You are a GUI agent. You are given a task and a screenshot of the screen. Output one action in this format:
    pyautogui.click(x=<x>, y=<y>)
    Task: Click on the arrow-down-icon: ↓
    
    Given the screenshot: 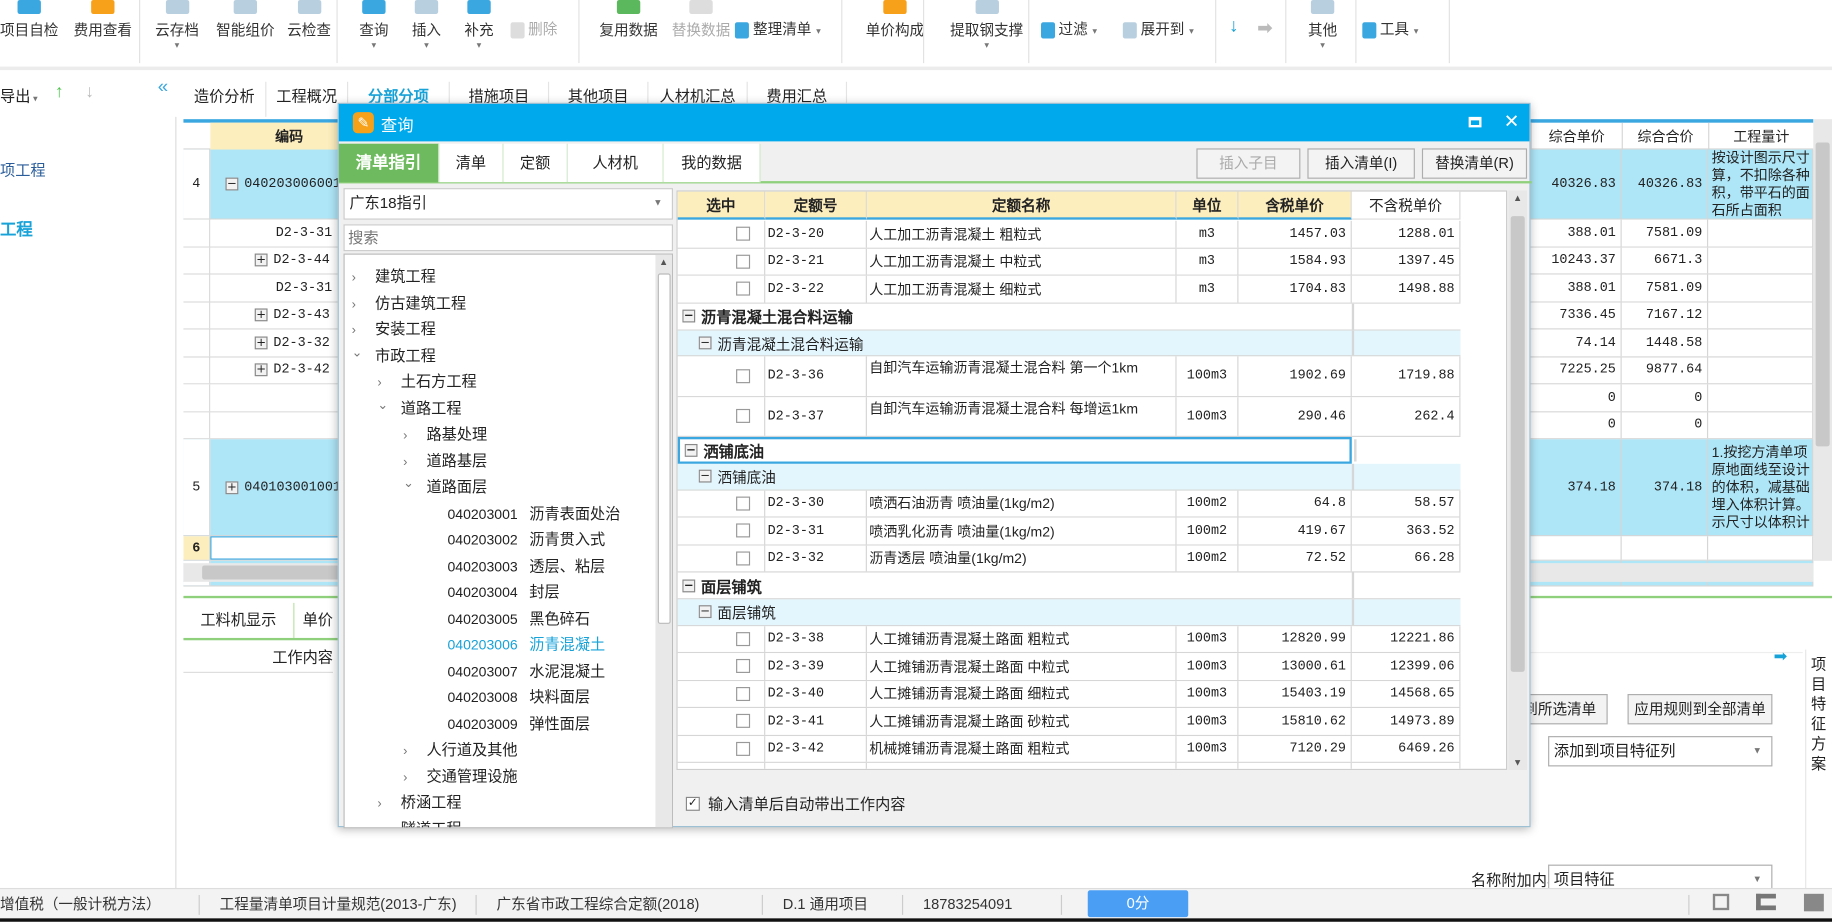 What is the action you would take?
    pyautogui.click(x=1233, y=26)
    